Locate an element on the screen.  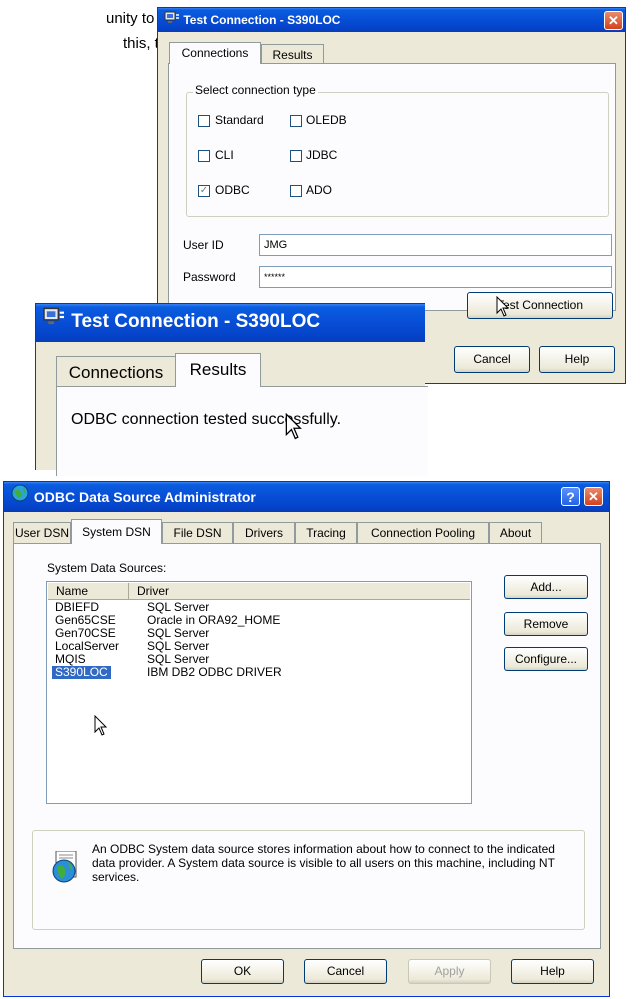
userid-field: JMG is located at coordinates (435, 245).